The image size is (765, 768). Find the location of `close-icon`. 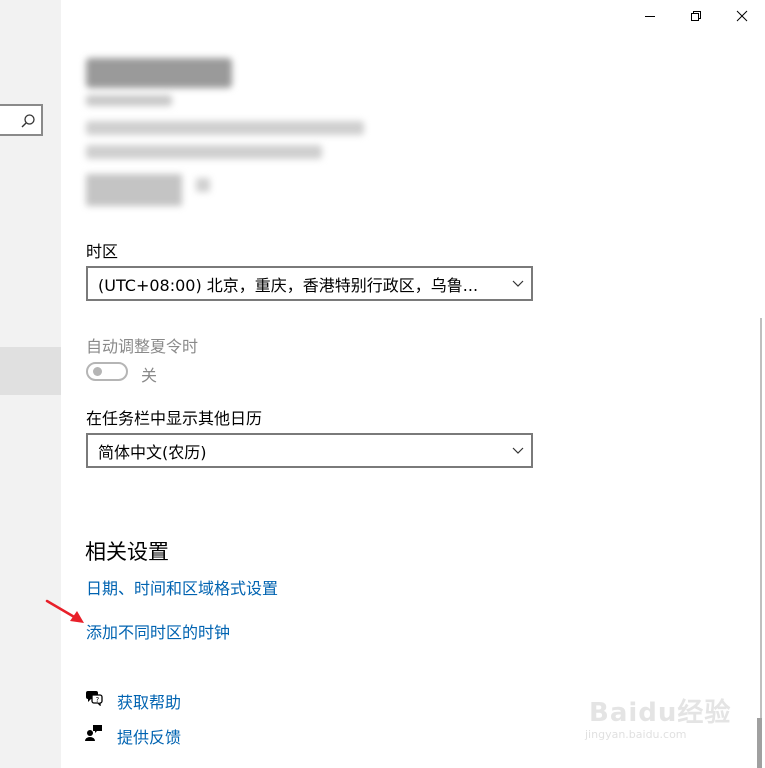

close-icon is located at coordinates (742, 16).